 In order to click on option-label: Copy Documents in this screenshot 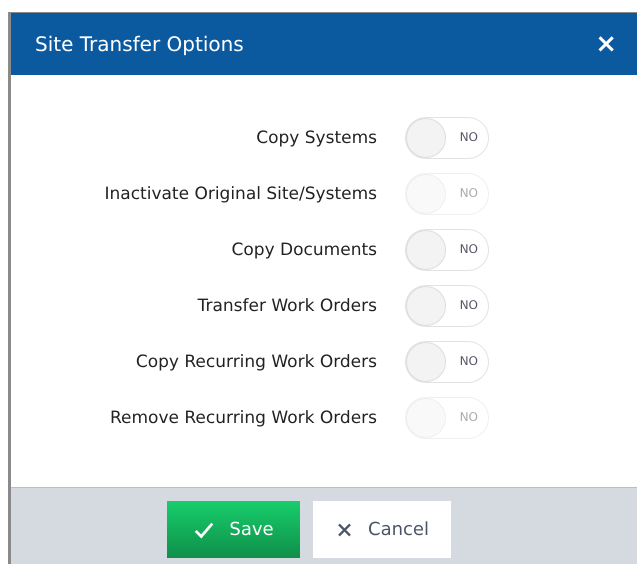, I will do `click(303, 250)`.